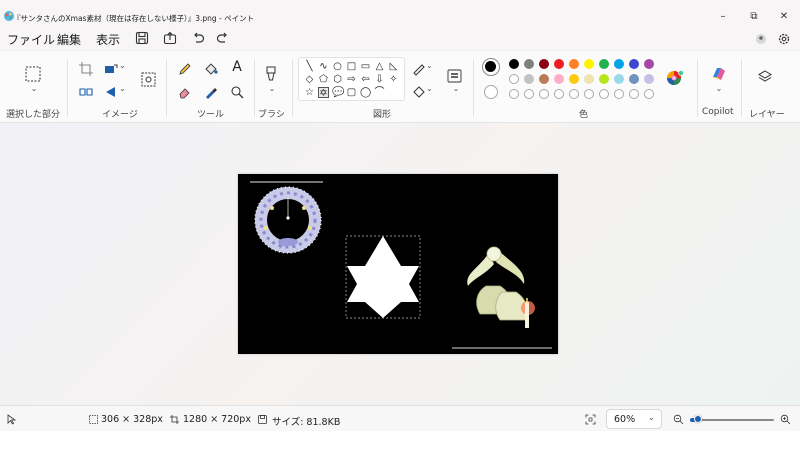 Image resolution: width=800 pixels, height=450 pixels. Describe the element at coordinates (211, 92) in the screenshot. I see `color-picker-icon` at that location.